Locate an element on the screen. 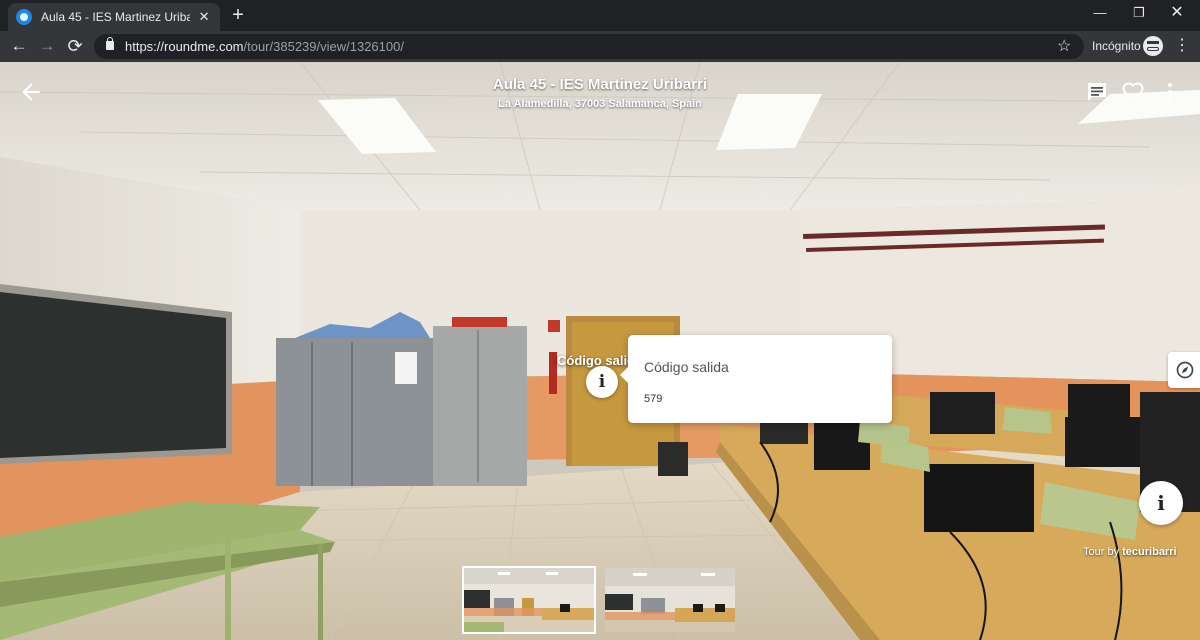 The height and width of the screenshot is (640, 1200). waste-bin is located at coordinates (673, 459).